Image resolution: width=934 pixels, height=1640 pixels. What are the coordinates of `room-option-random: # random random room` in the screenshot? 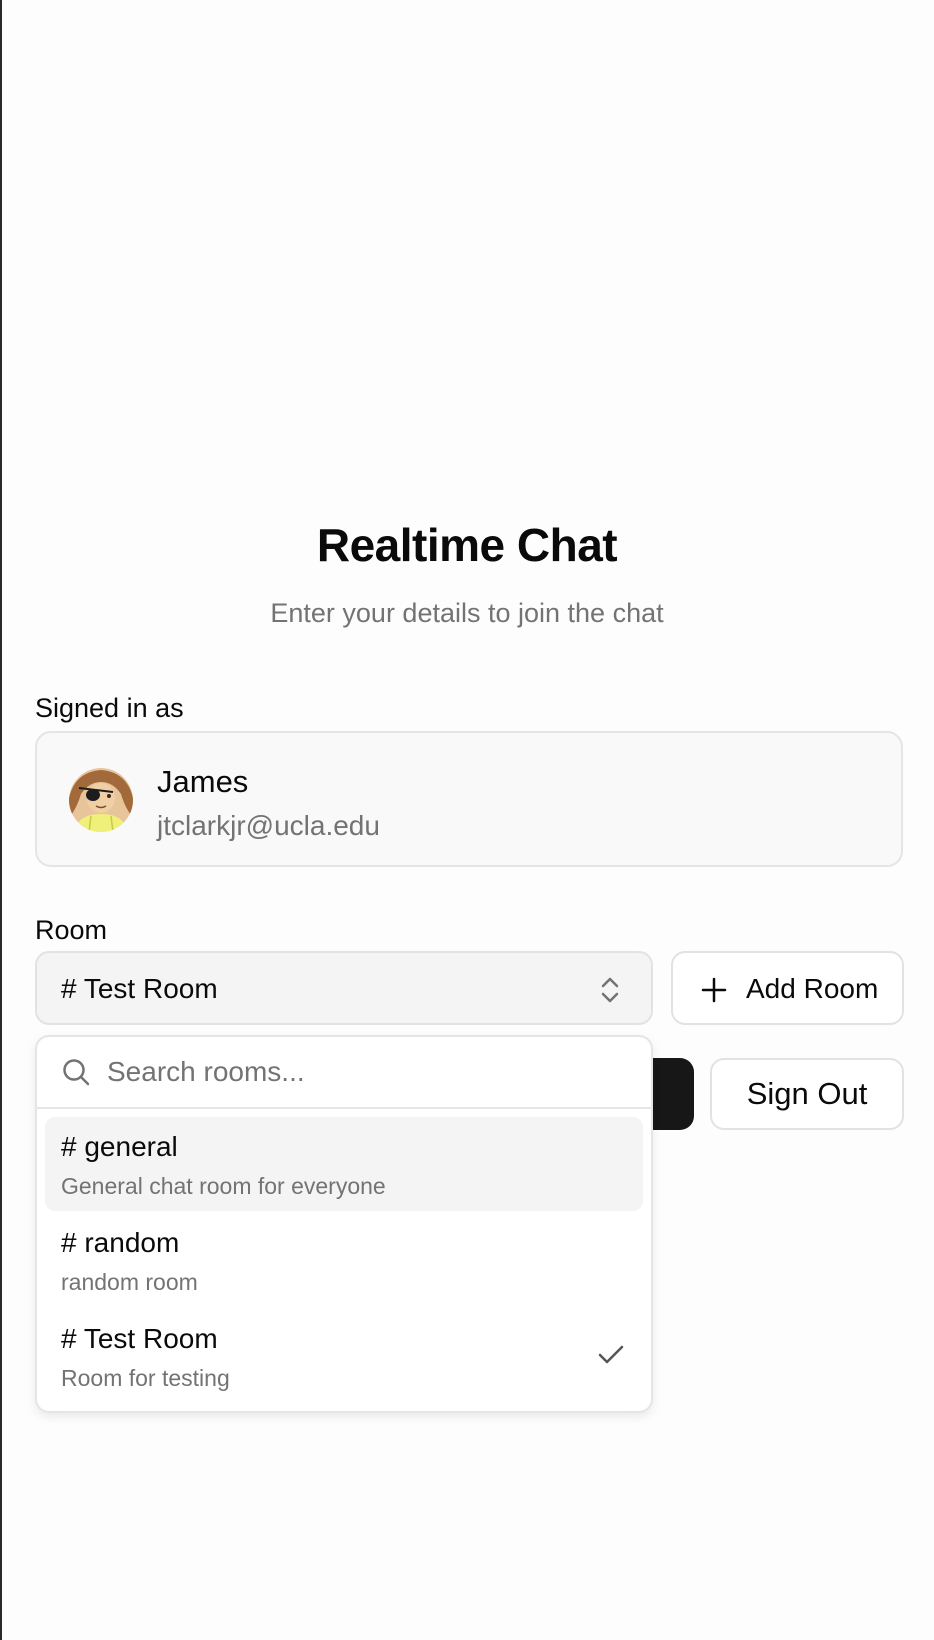 It's located at (344, 1260).